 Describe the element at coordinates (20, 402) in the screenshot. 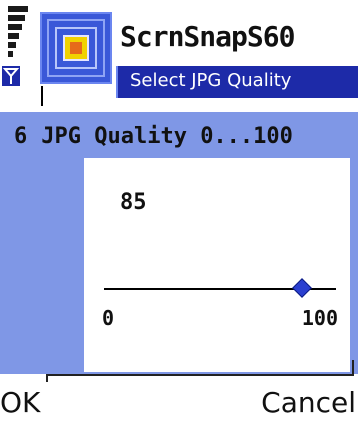

I see `ok-softkey: OK` at that location.